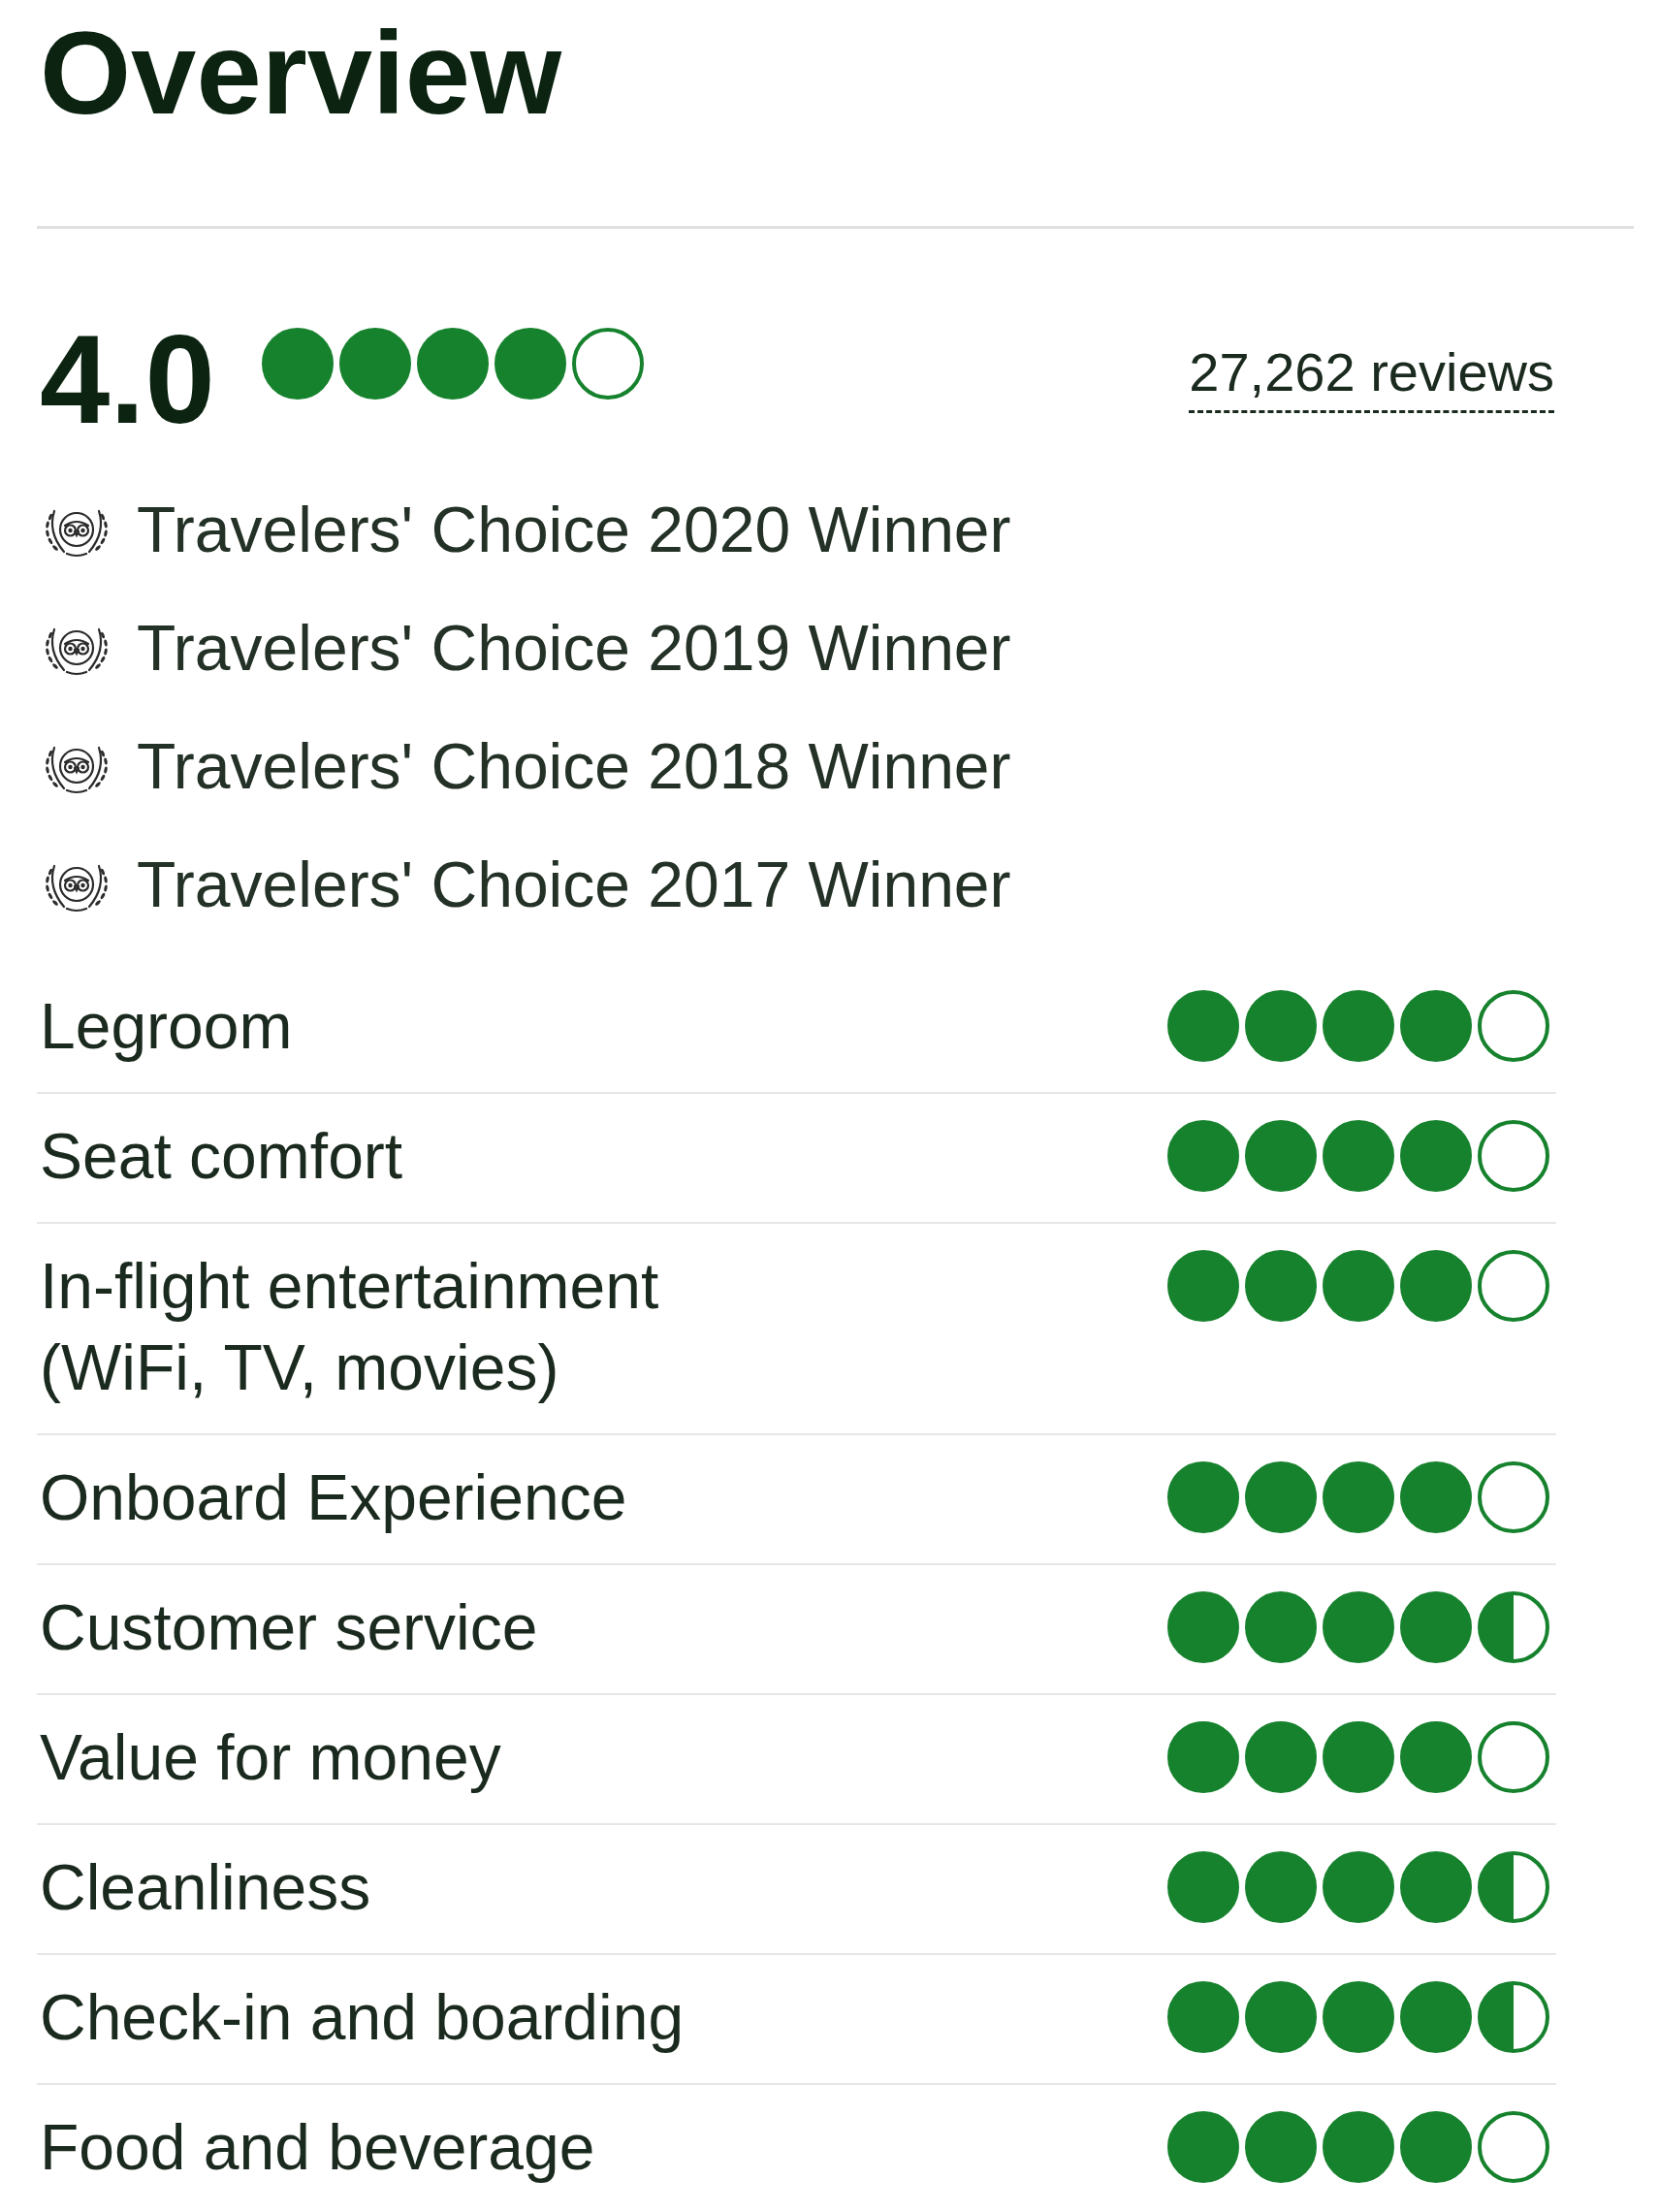 The height and width of the screenshot is (2212, 1659). Describe the element at coordinates (166, 1027) in the screenshot. I see `rating-category-label: Legroom` at that location.